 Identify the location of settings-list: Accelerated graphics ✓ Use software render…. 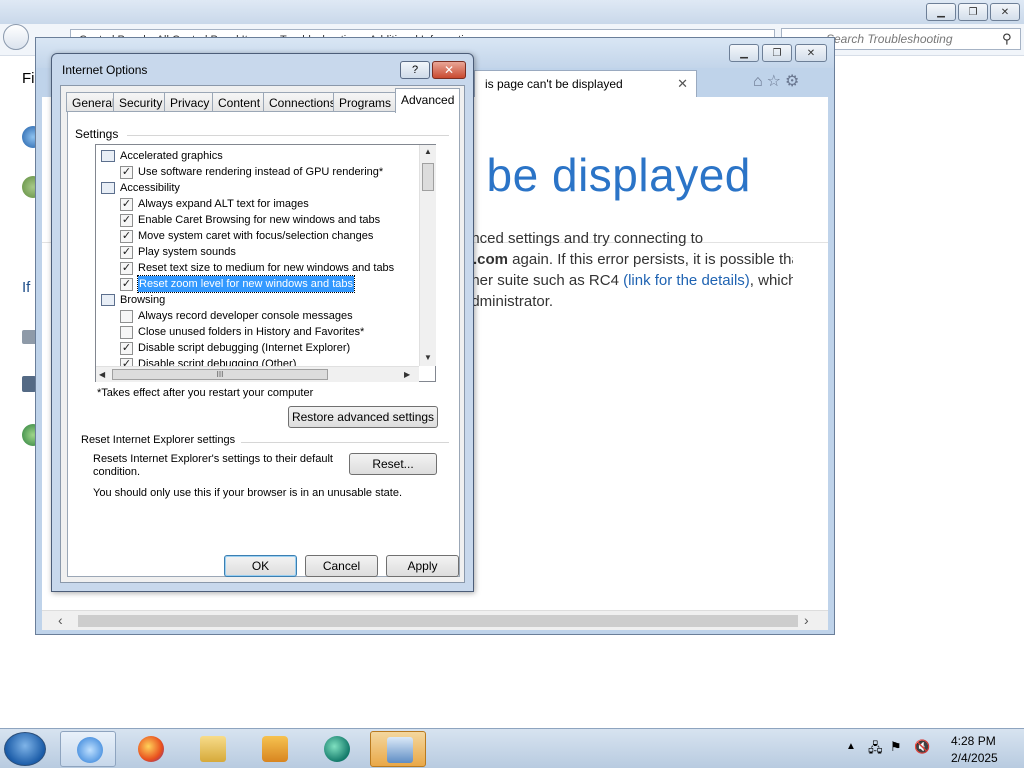
(265, 263).